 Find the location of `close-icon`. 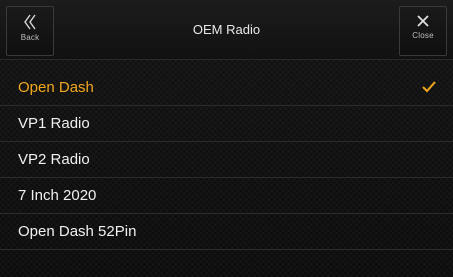

close-icon is located at coordinates (423, 21).